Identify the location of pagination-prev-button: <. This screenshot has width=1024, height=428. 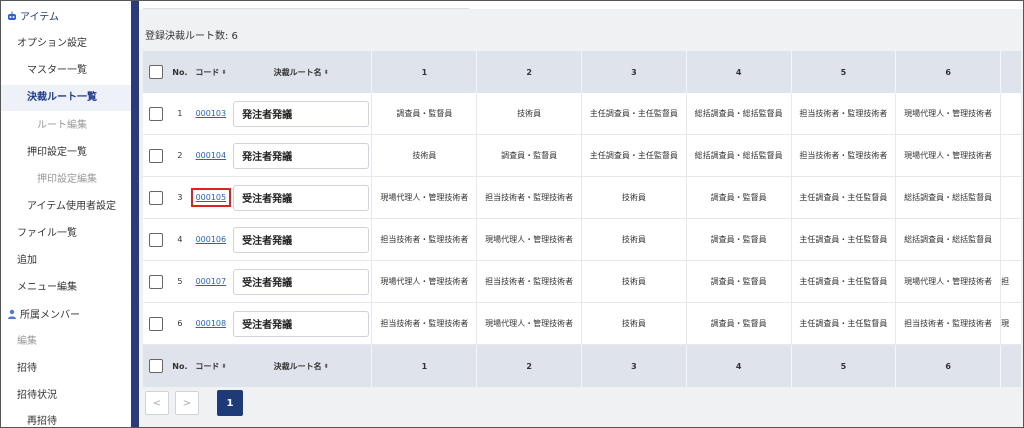
(157, 403).